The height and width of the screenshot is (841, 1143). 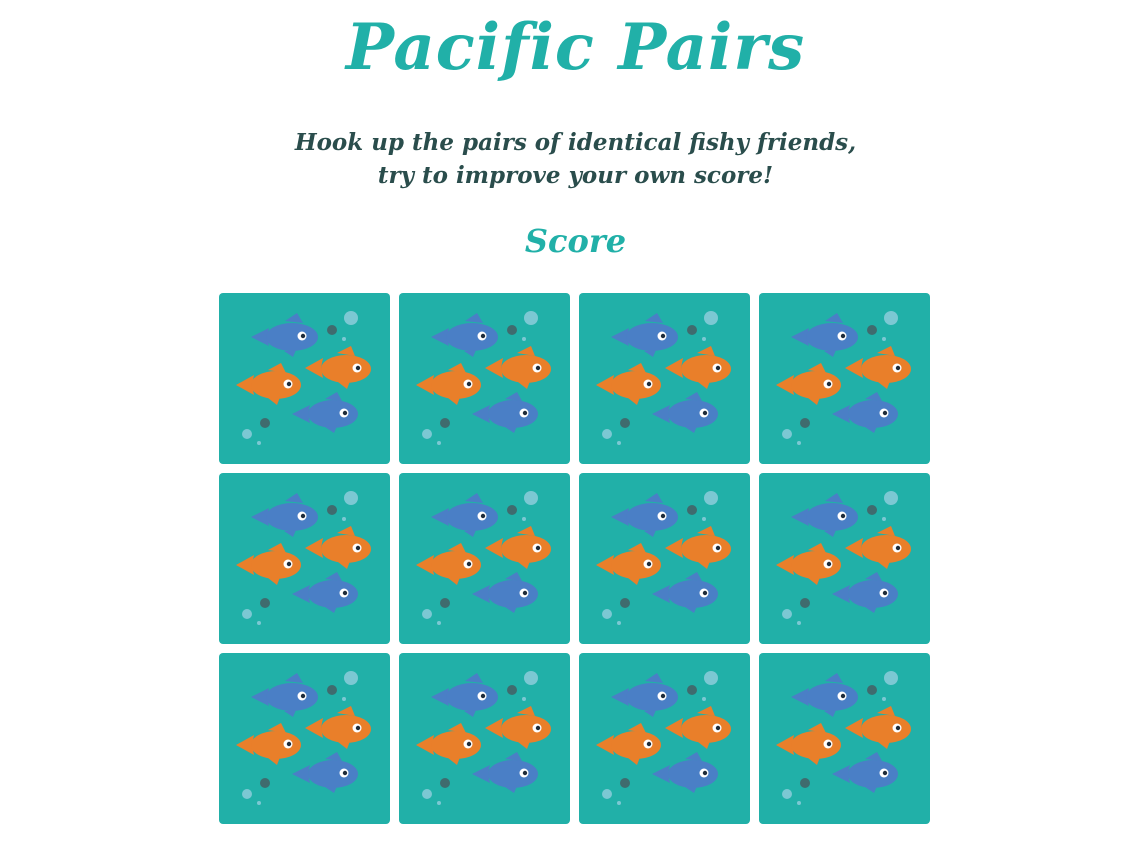 What do you see at coordinates (575, 175) in the screenshot?
I see `tagline-line-2: try to improve your own score!` at bounding box center [575, 175].